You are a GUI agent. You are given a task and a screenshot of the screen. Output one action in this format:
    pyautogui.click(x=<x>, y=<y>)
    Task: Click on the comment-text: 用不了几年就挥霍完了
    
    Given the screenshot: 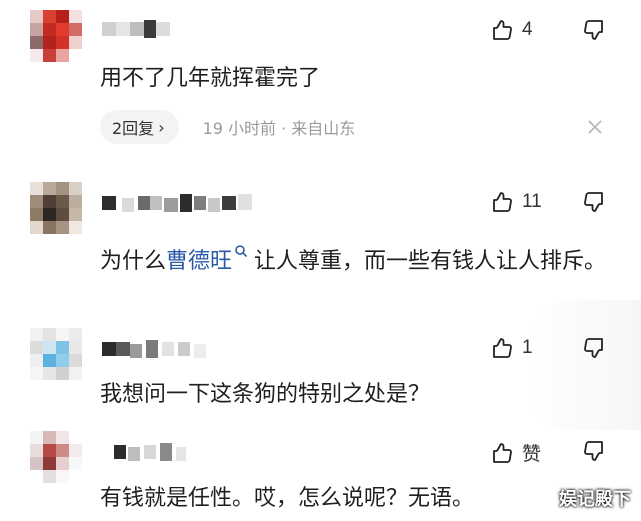 What is the action you would take?
    pyautogui.click(x=210, y=78)
    